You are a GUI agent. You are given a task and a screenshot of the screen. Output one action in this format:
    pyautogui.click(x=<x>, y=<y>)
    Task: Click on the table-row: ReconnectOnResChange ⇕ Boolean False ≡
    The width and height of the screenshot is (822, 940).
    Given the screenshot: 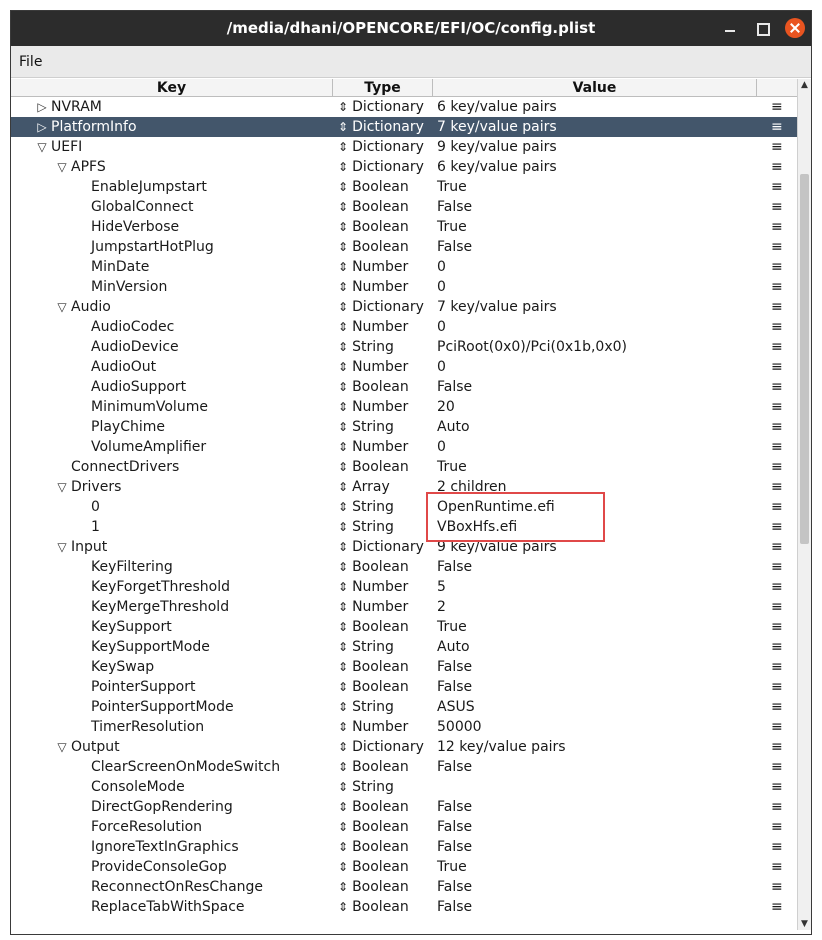 What is the action you would take?
    pyautogui.click(x=404, y=887)
    